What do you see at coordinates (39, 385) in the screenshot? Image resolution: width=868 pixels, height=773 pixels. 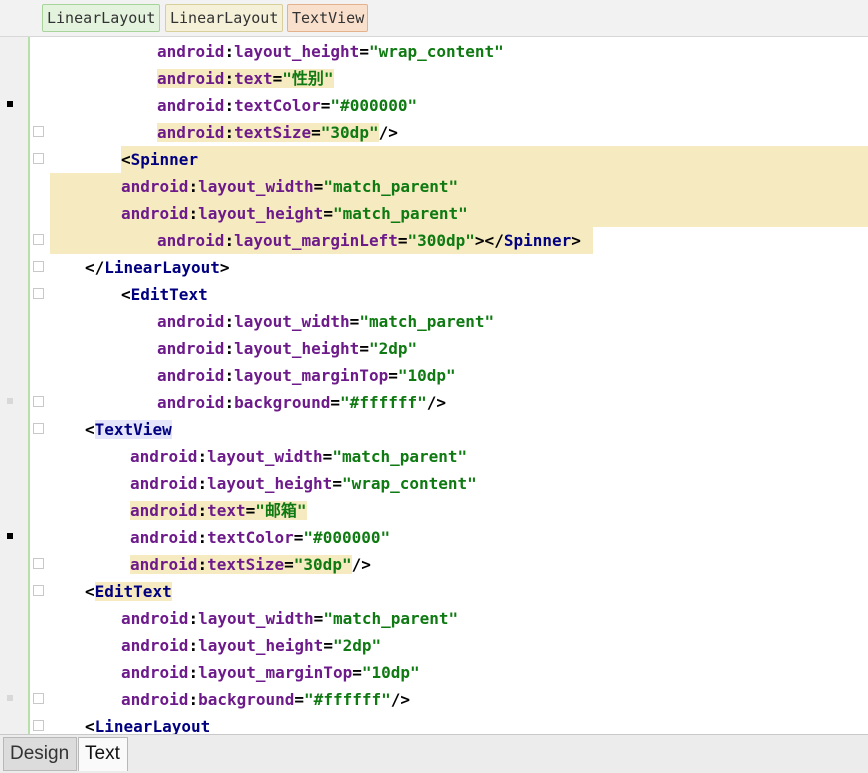 I see `fold-column` at bounding box center [39, 385].